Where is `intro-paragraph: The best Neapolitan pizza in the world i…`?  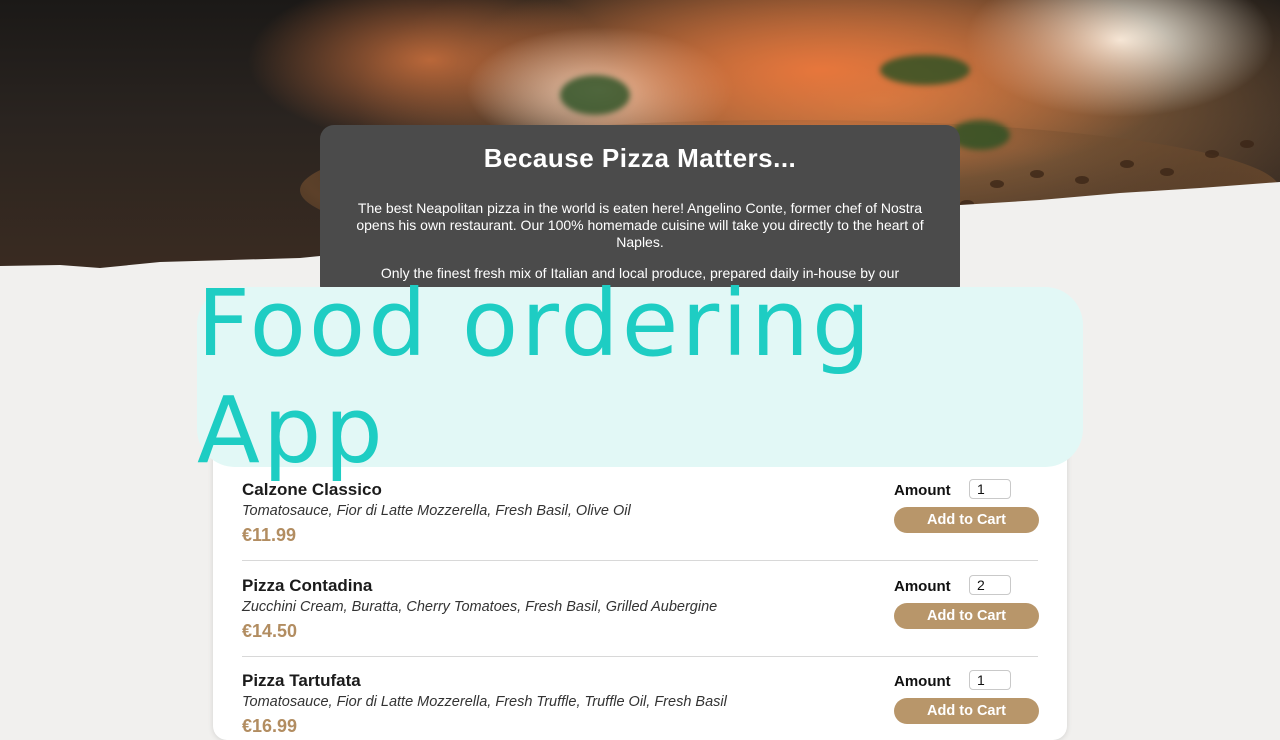
intro-paragraph: The best Neapolitan pizza in the world i… is located at coordinates (640, 225).